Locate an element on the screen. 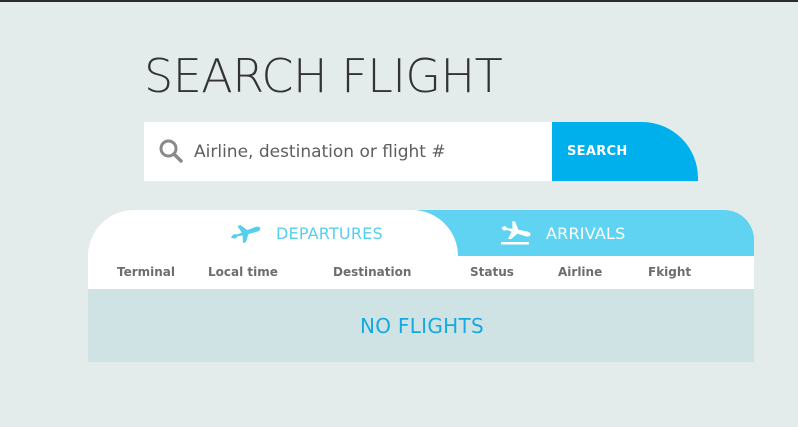 The width and height of the screenshot is (798, 427). flight-tabs: DEPARTURES ARRIVALS is located at coordinates (421, 233).